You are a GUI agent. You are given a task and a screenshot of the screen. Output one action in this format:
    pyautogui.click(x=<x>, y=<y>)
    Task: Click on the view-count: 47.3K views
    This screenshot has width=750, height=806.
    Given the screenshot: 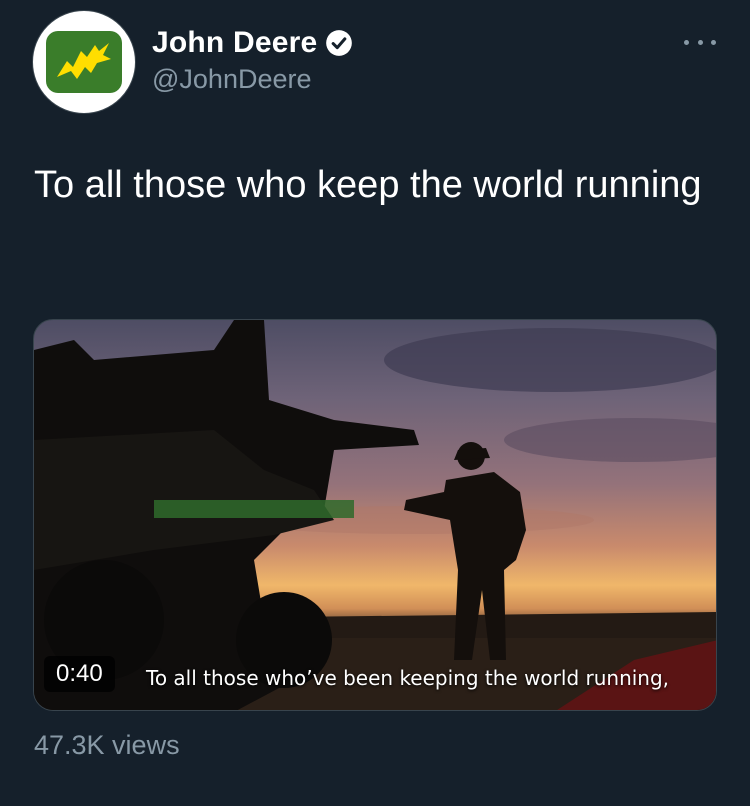 What is the action you would take?
    pyautogui.click(x=107, y=745)
    